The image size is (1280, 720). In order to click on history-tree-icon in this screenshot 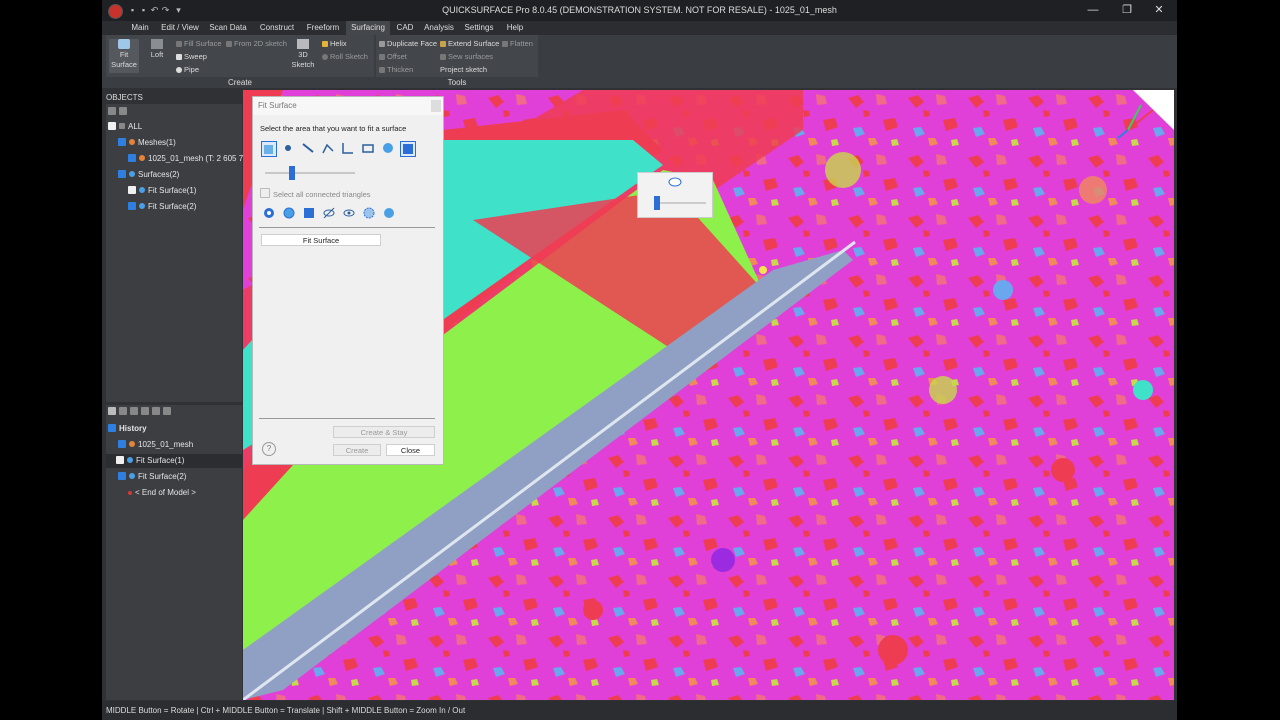, I will do `click(123, 411)`.